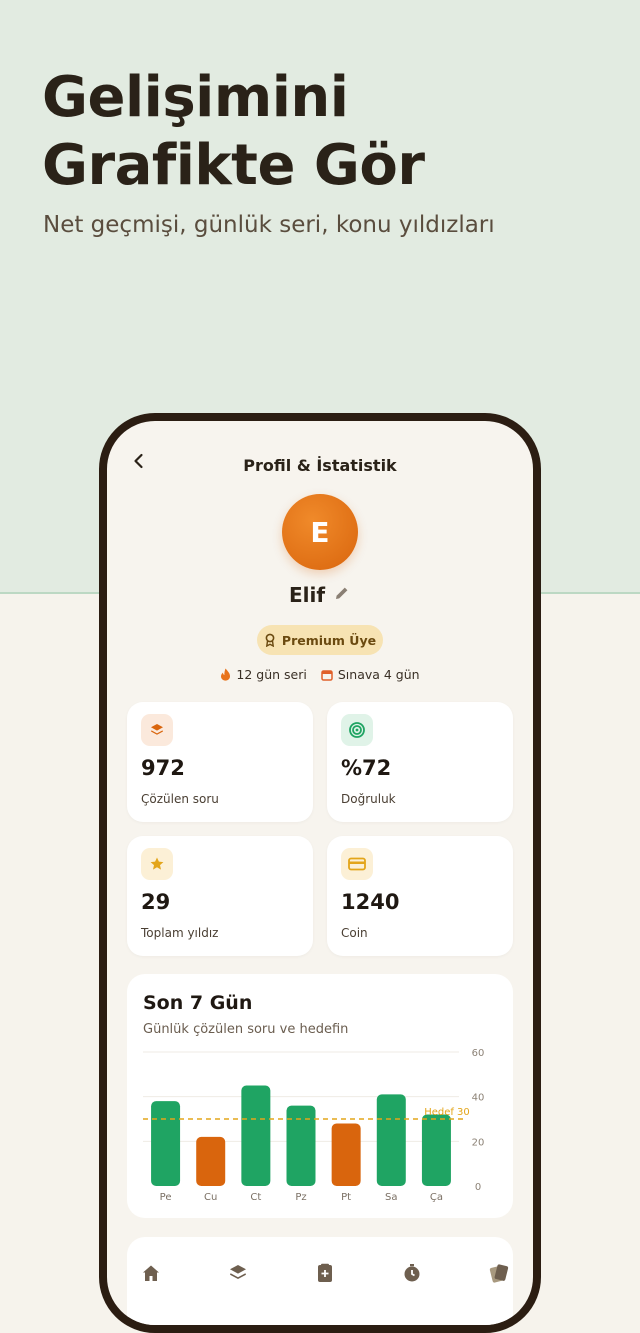 The width and height of the screenshot is (640, 1333). I want to click on stat-card-coin: 1240 Coin, so click(420, 896).